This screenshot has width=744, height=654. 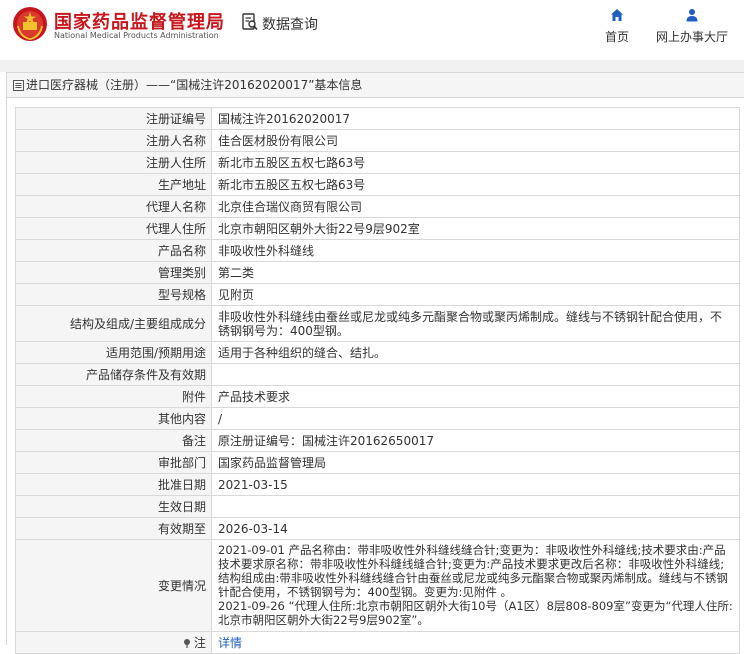 What do you see at coordinates (114, 642) in the screenshot?
I see `note-key: 注` at bounding box center [114, 642].